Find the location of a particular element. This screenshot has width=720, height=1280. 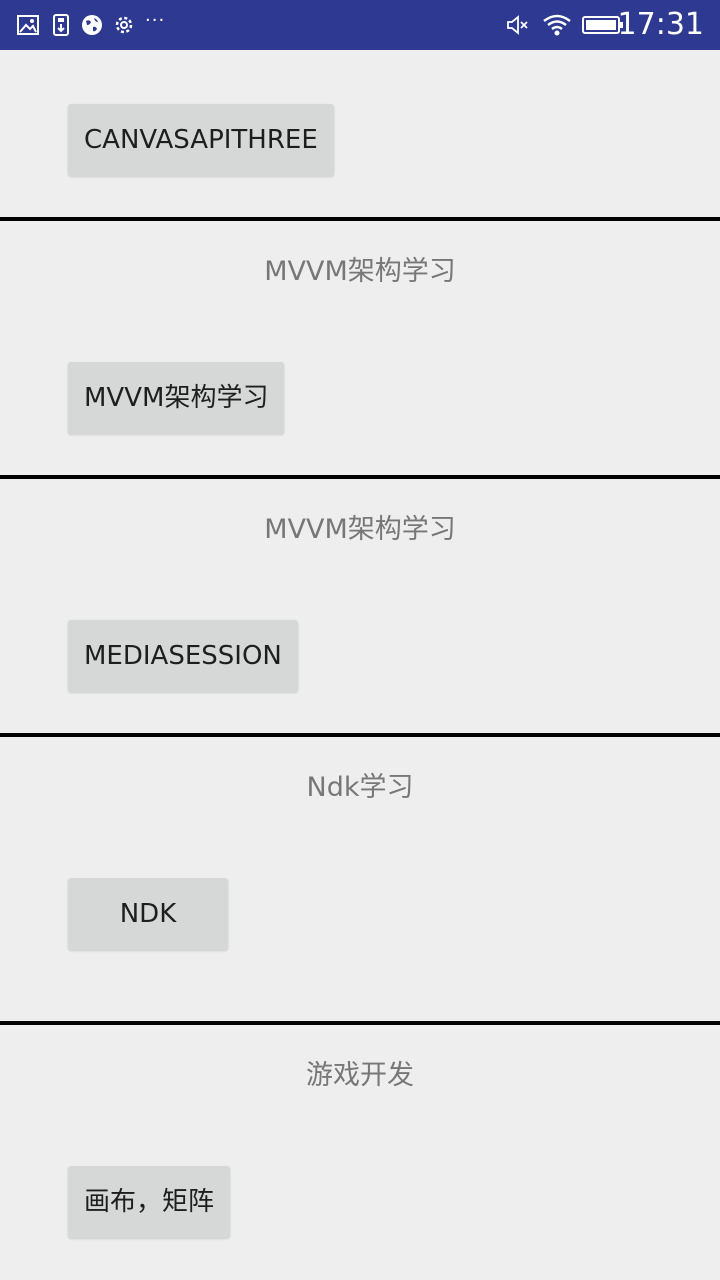

mute-icon is located at coordinates (517, 25).